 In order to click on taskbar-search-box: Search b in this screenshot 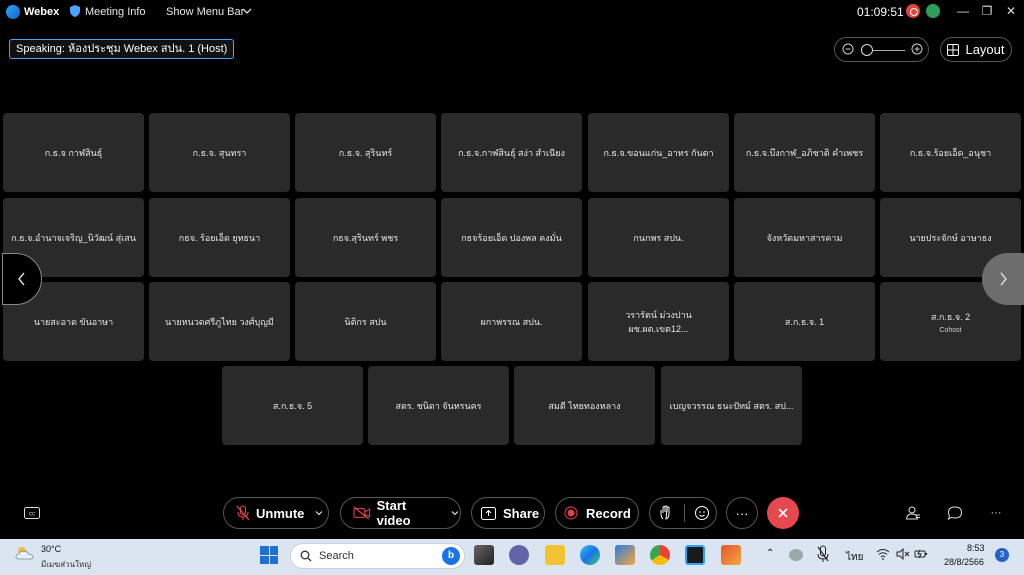, I will do `click(377, 556)`.